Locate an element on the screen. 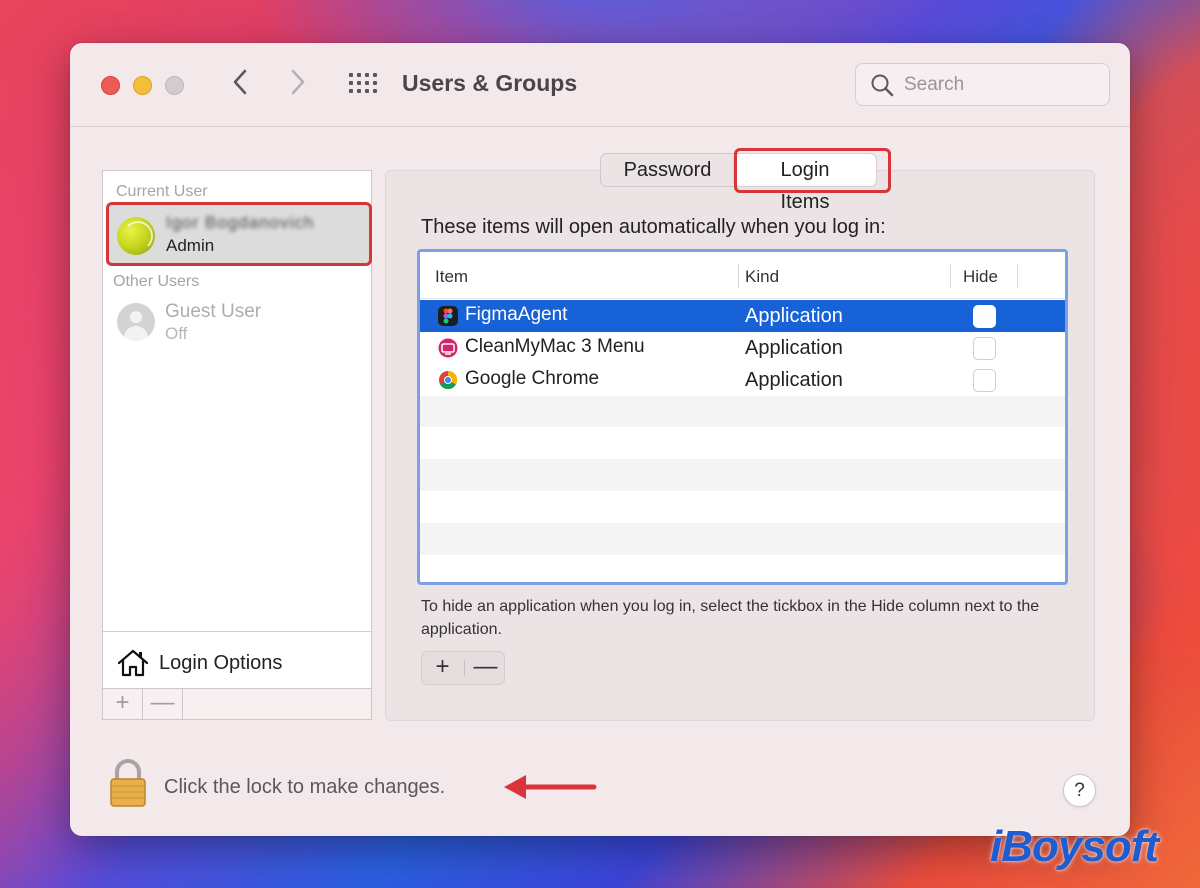  back-button is located at coordinates (240, 86).